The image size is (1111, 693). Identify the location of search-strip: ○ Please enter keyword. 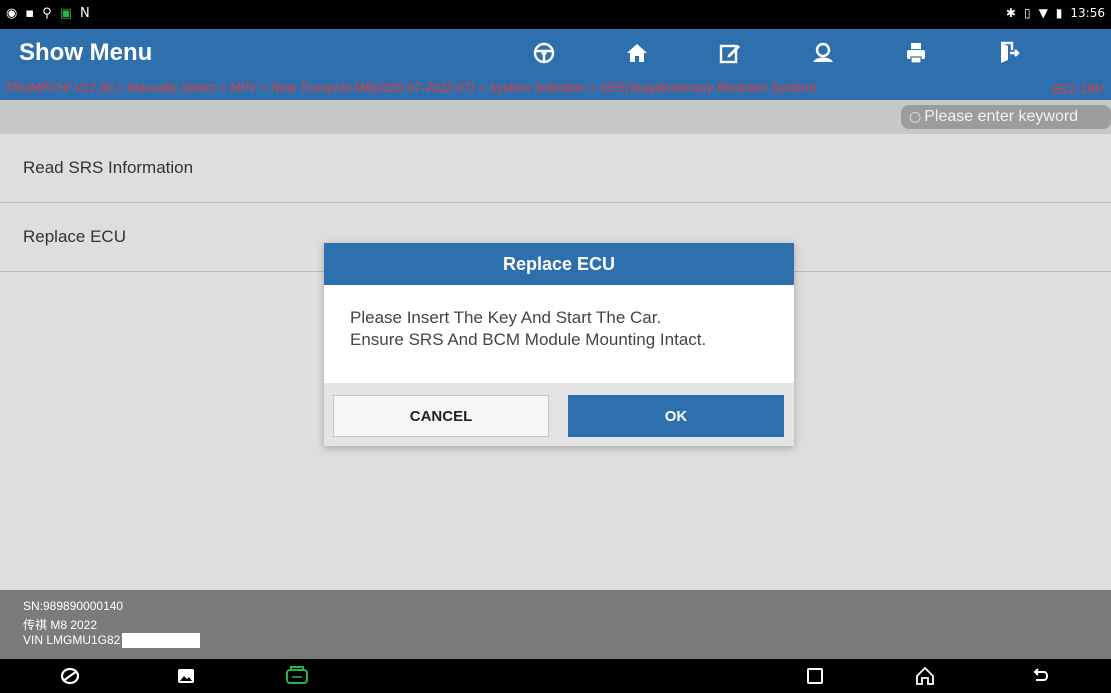
(555, 117).